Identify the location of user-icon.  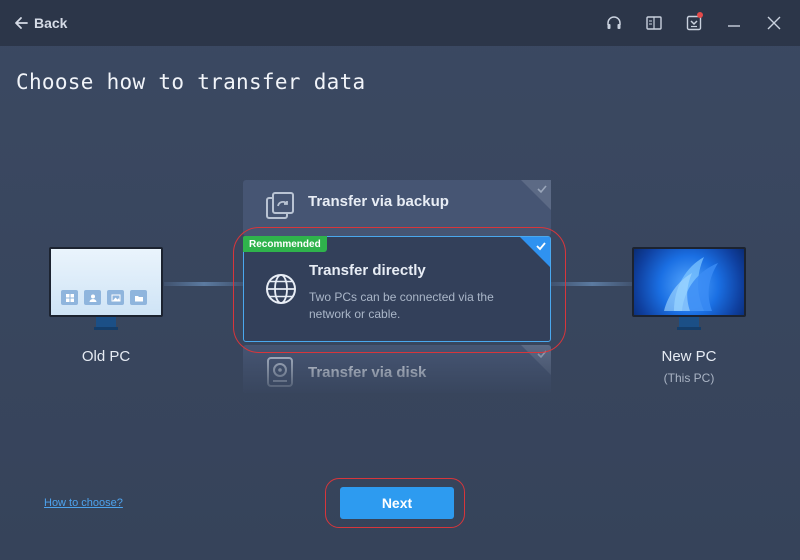
(92, 297).